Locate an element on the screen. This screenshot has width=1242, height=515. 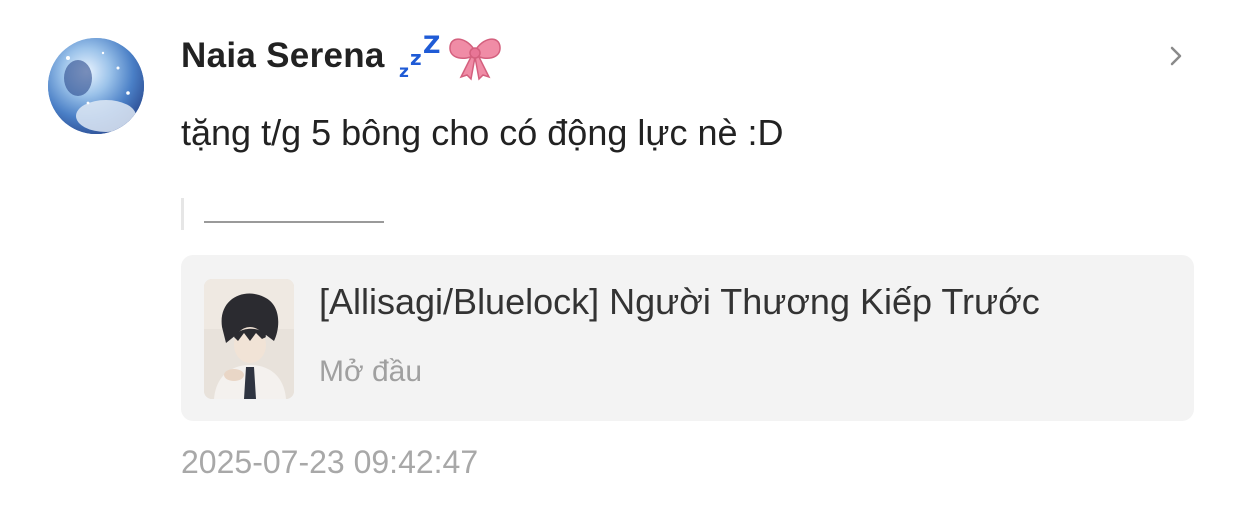
svg-text: Z is located at coordinates (431, 45).